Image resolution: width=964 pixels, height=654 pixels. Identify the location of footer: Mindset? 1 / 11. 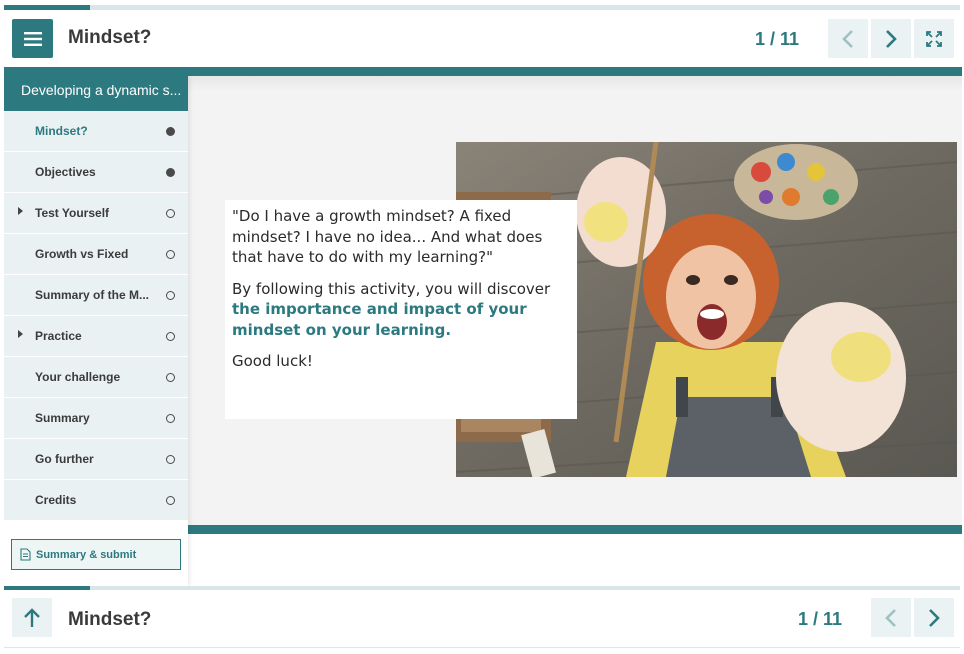
(482, 619).